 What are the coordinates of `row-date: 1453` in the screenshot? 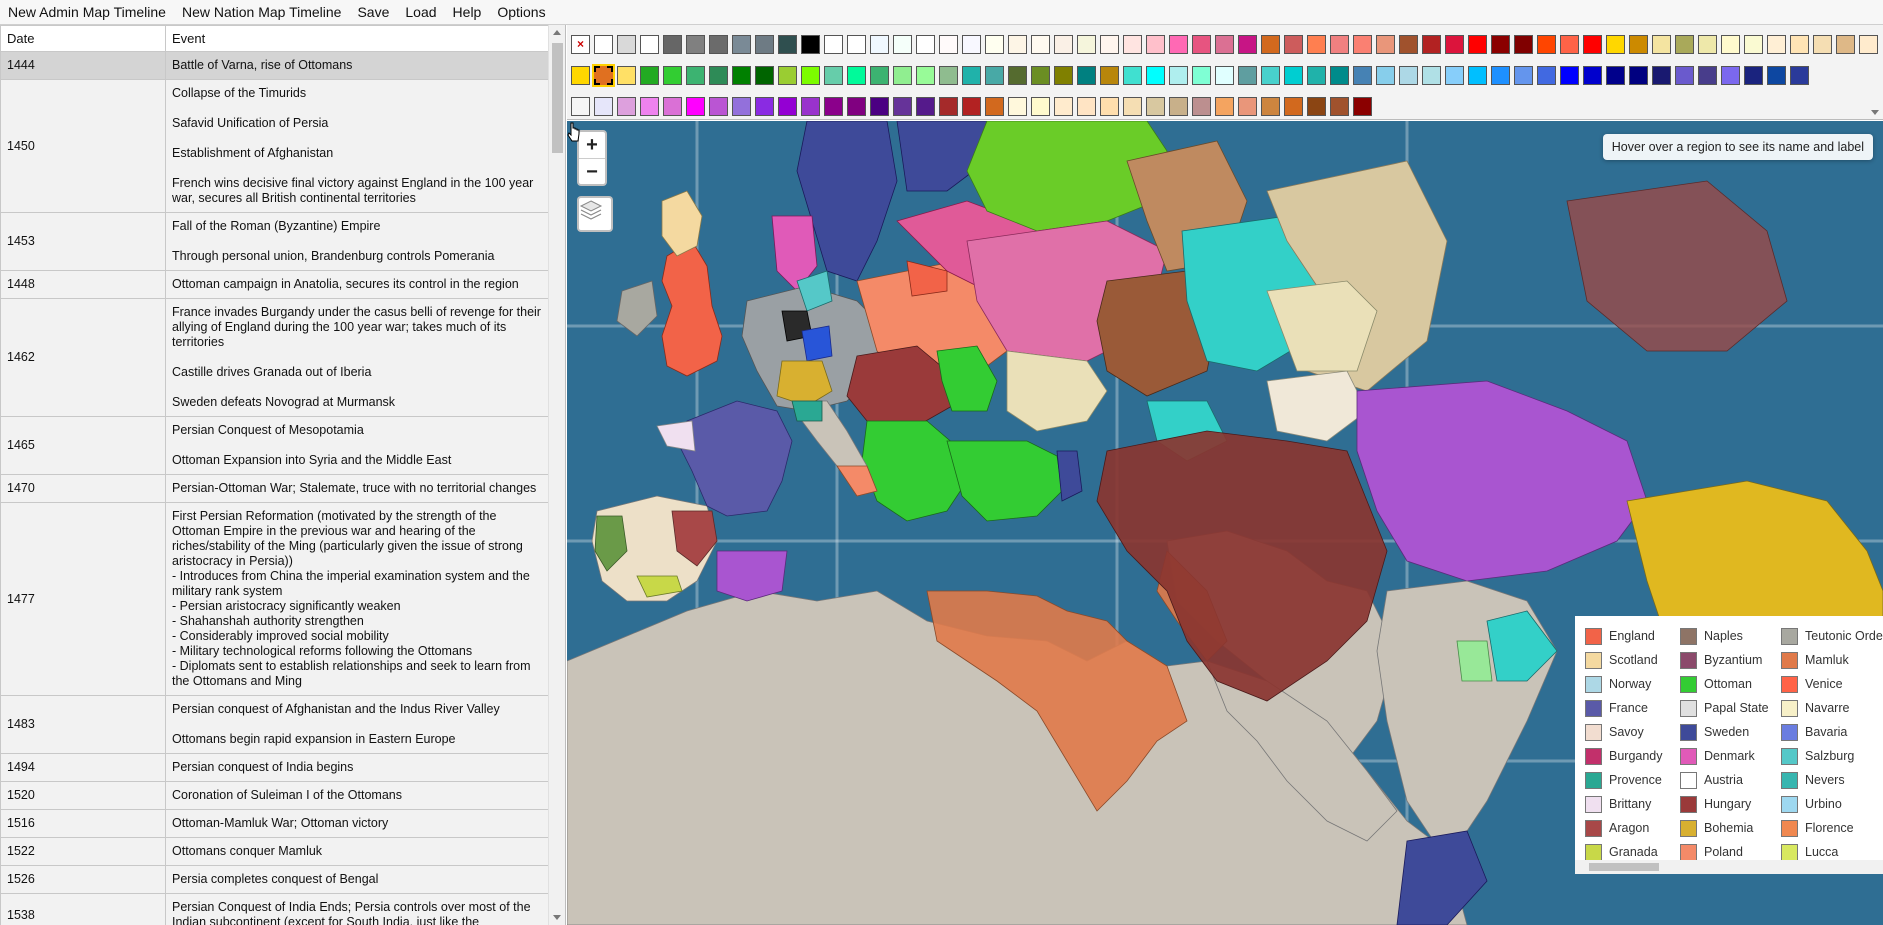 It's located at (83, 241).